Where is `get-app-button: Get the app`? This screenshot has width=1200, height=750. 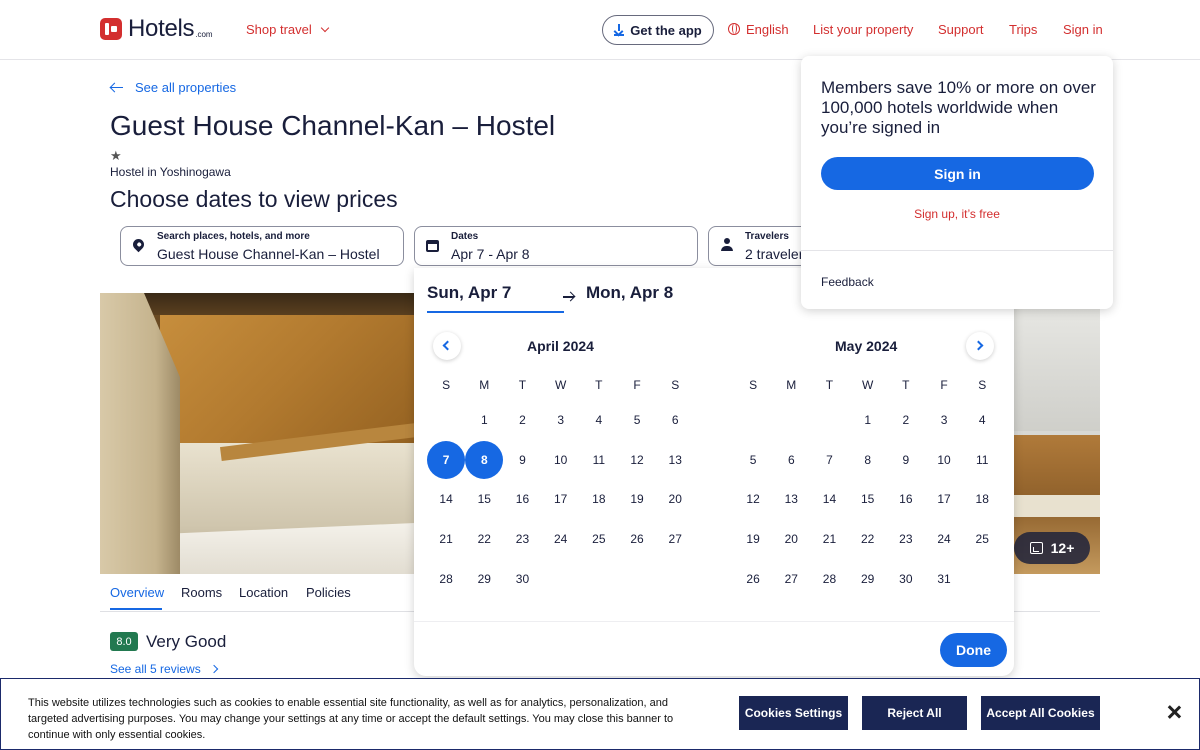 get-app-button: Get the app is located at coordinates (658, 30).